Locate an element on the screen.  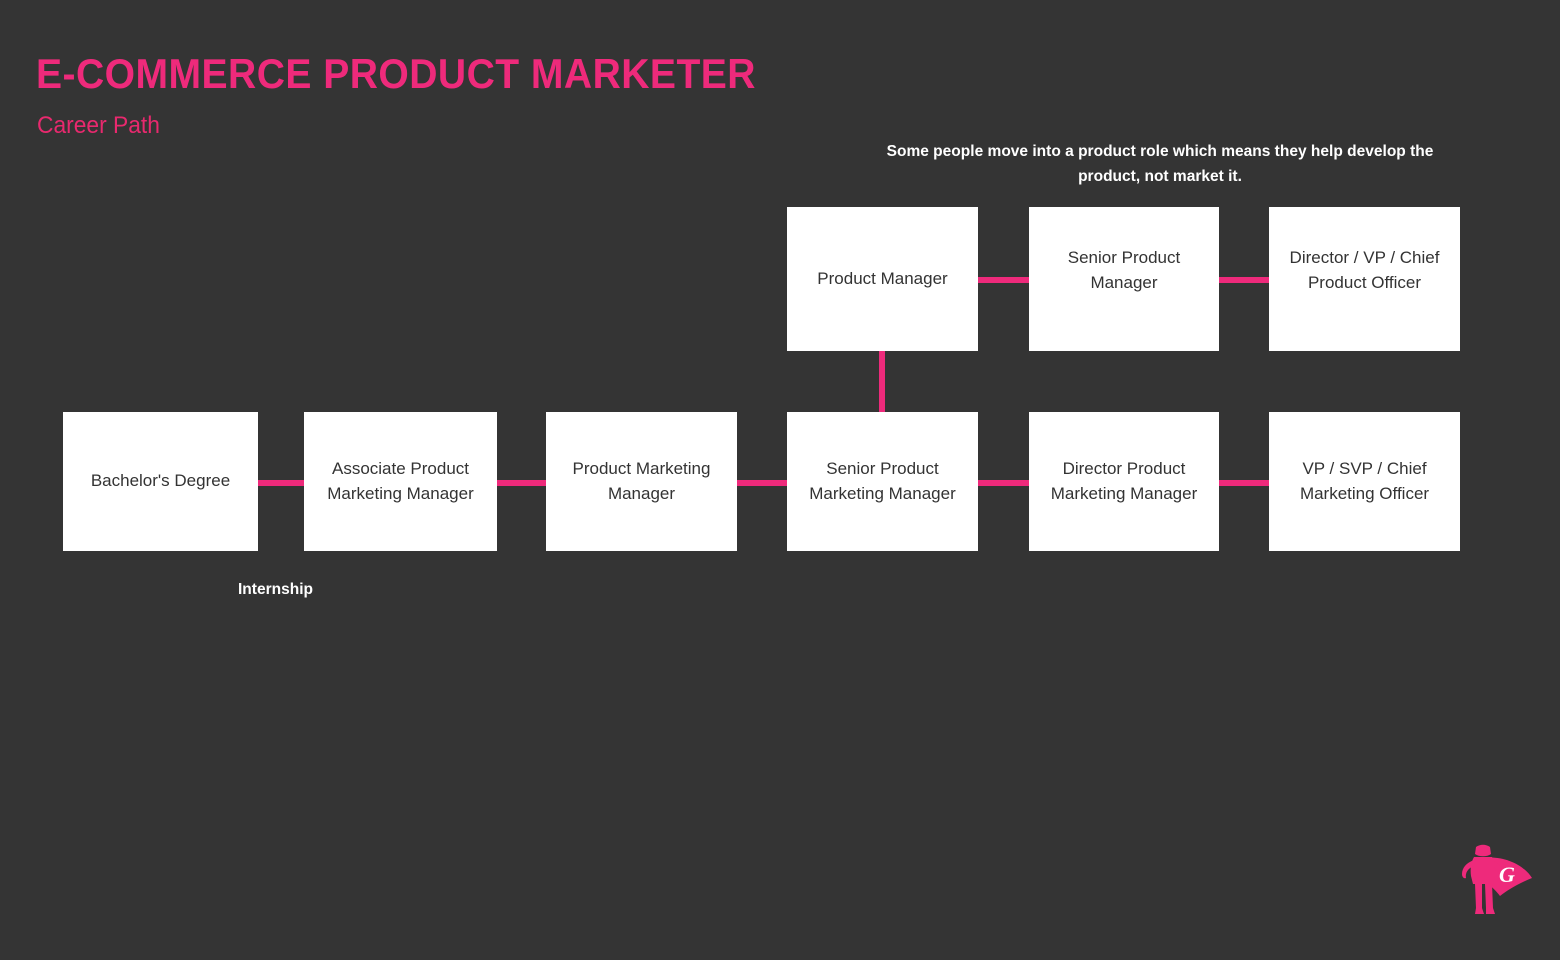
logo-letter: G is located at coordinates (1507, 874).